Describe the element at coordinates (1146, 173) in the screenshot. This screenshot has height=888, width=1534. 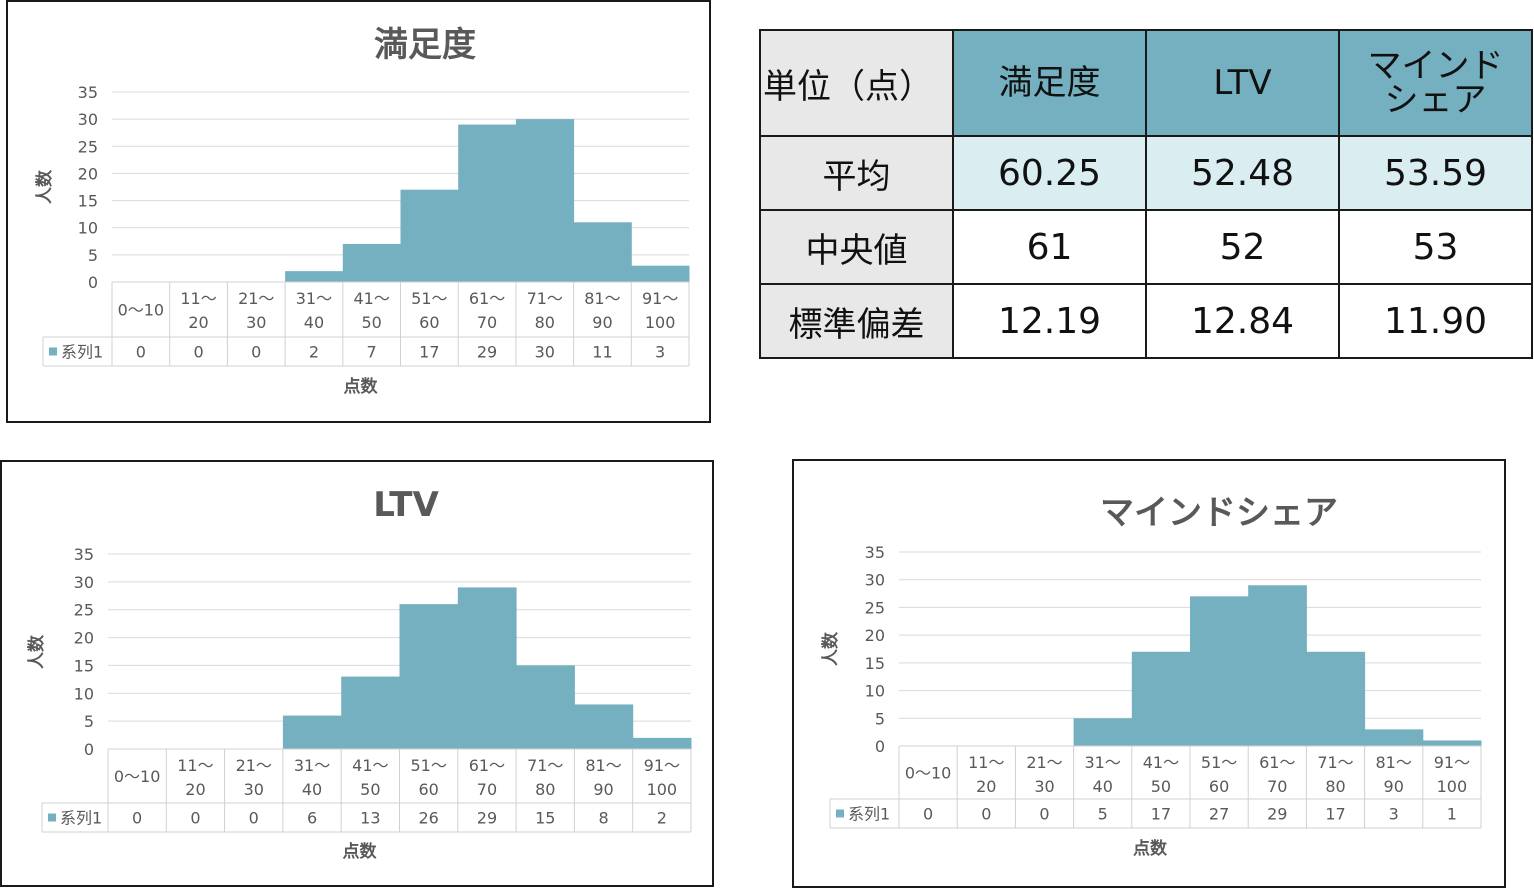
I see `stats-row-mean: 平均 60.25 52.48 53.59` at that location.